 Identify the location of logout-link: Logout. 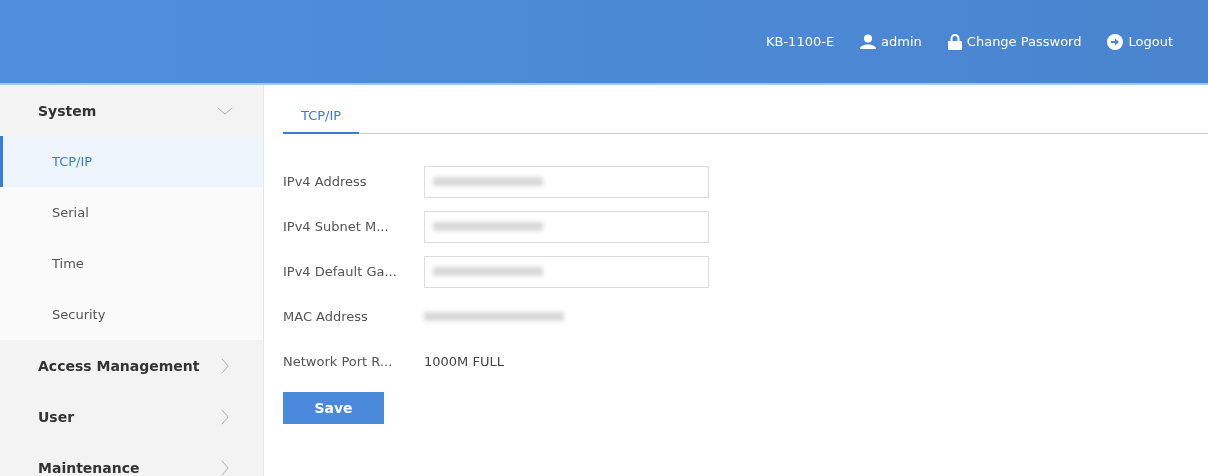
(1140, 41).